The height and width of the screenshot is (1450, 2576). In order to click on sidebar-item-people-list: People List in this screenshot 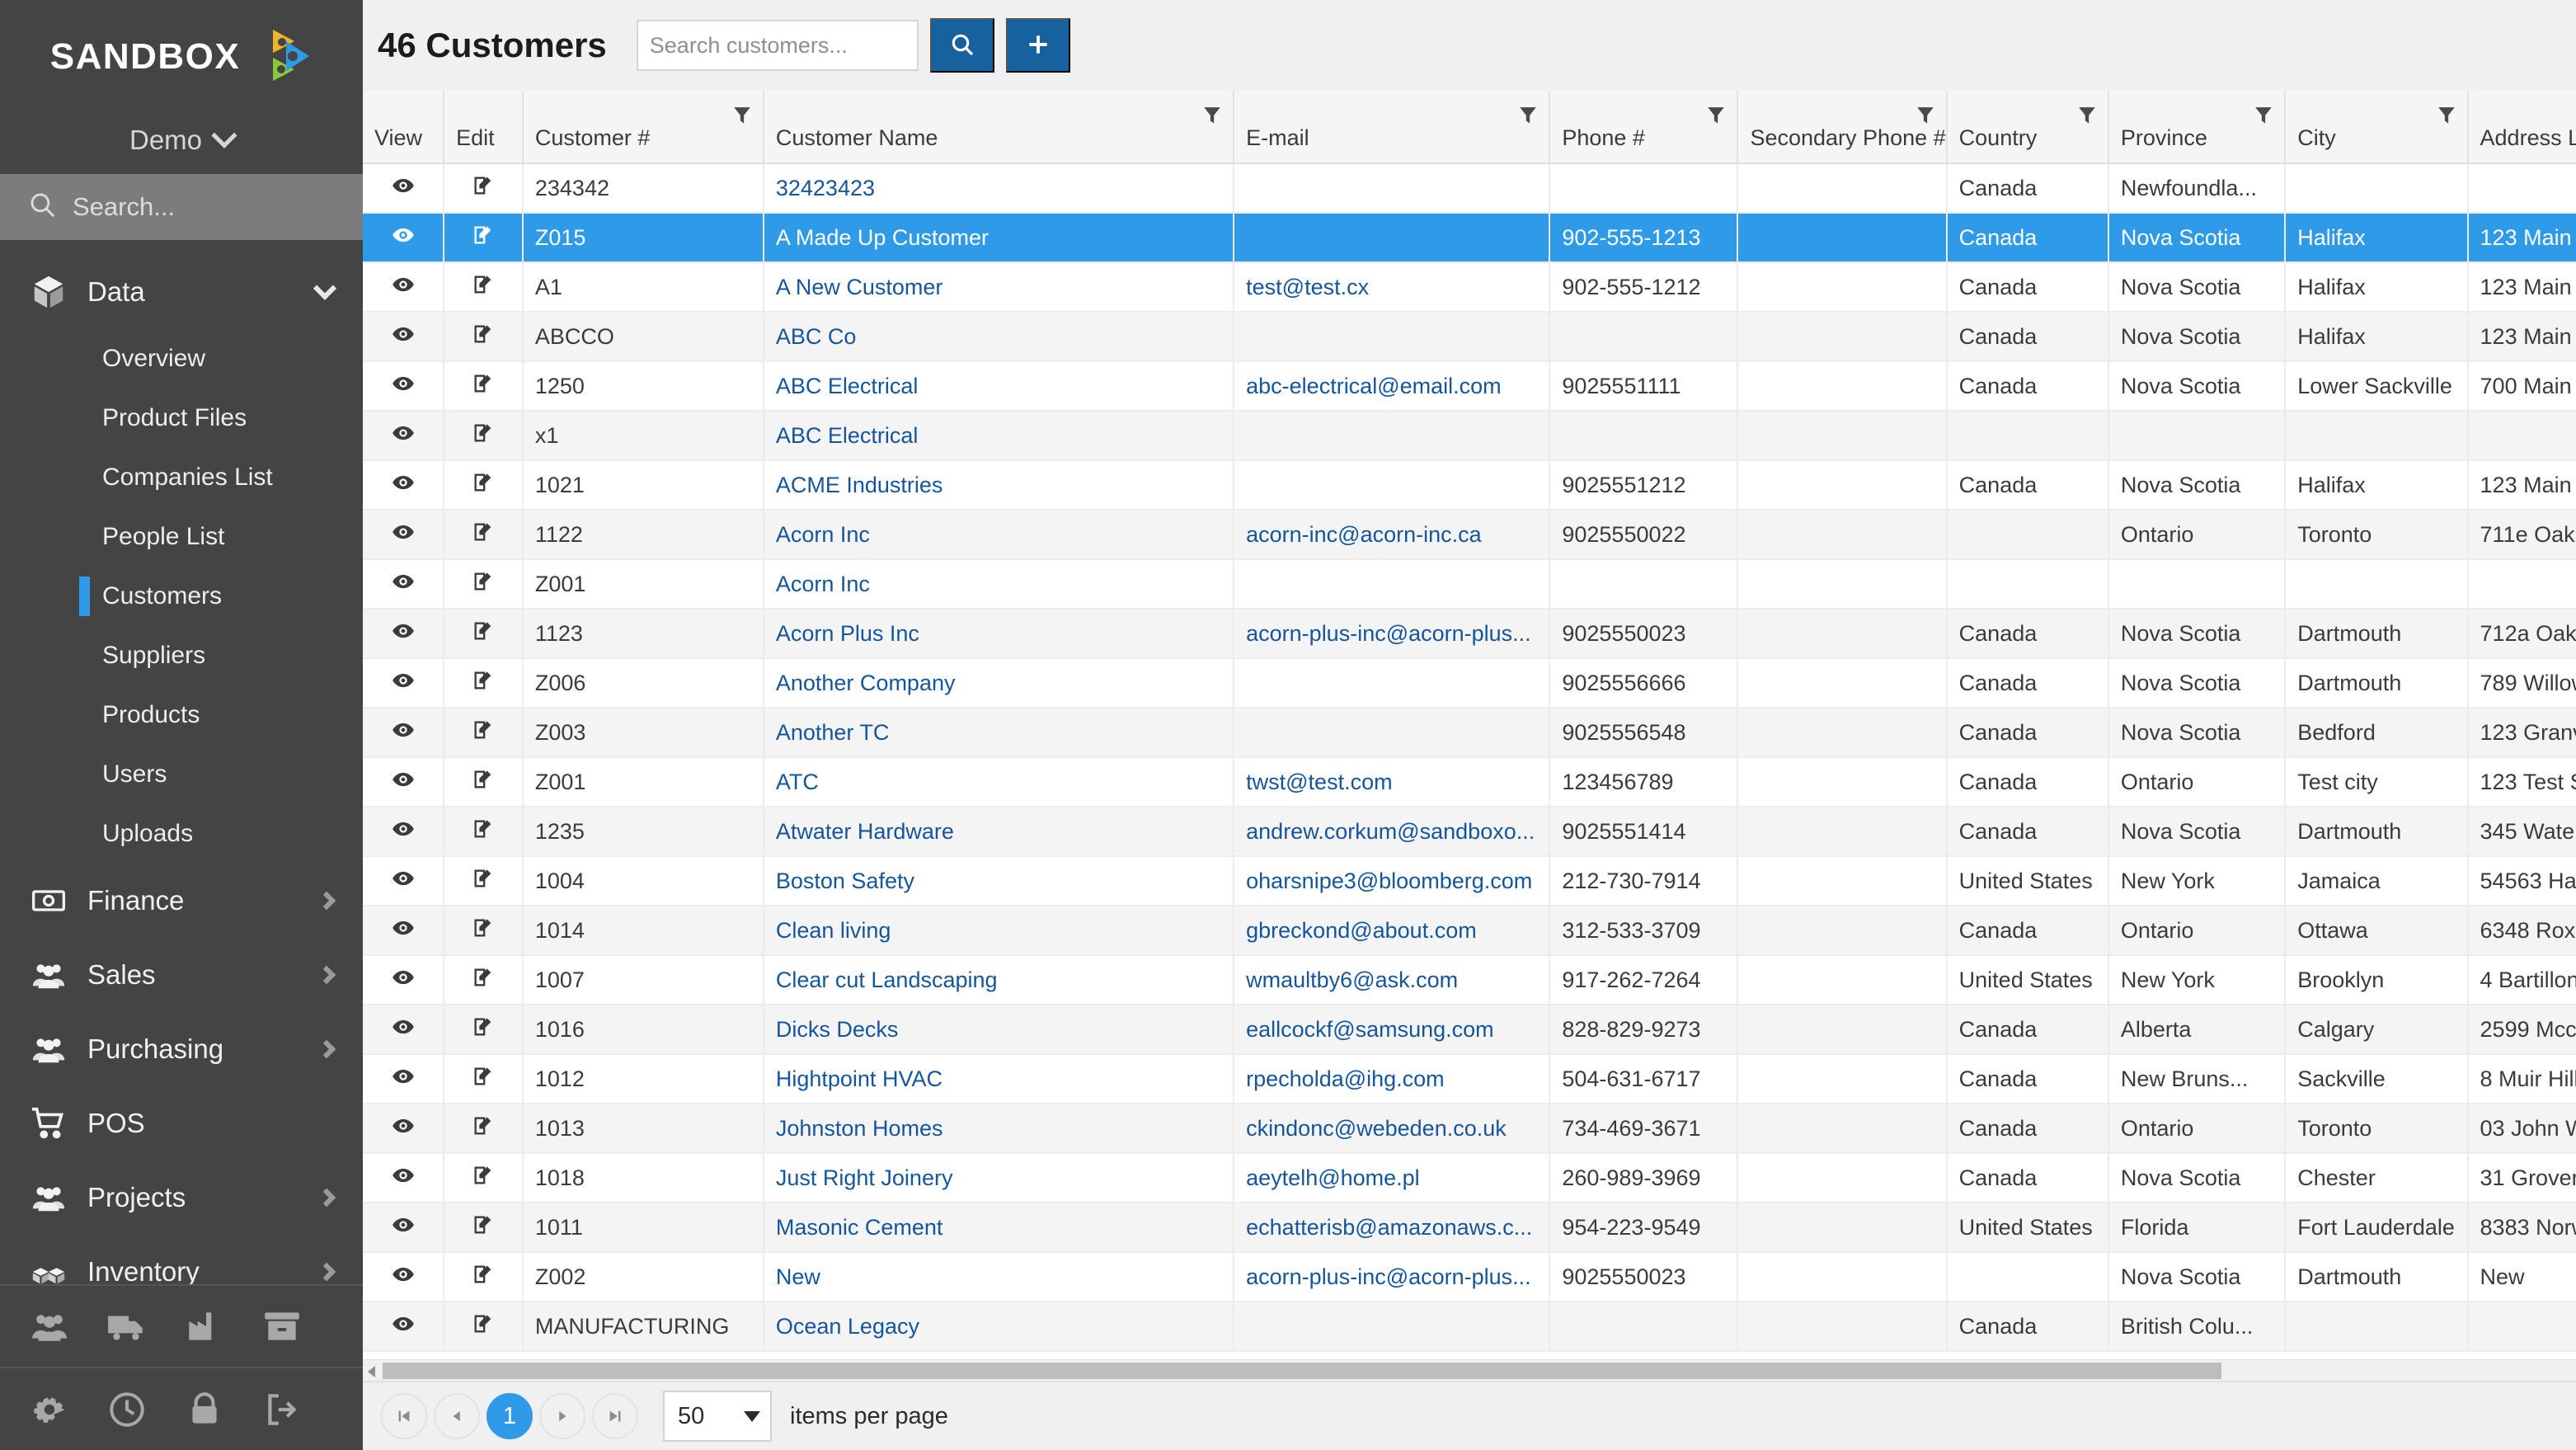, I will do `click(181, 537)`.